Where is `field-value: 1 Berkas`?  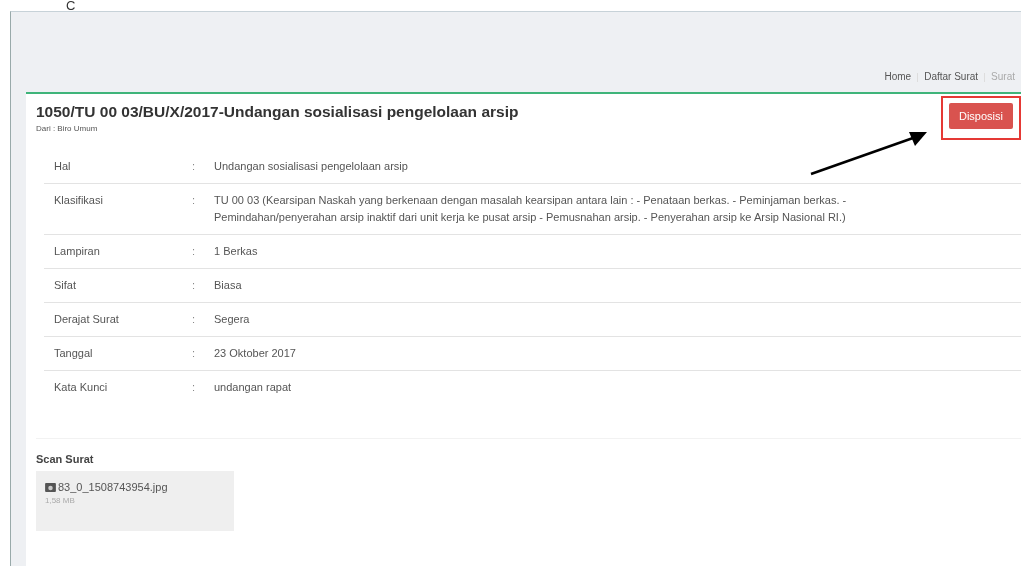
field-value: 1 Berkas is located at coordinates (236, 251).